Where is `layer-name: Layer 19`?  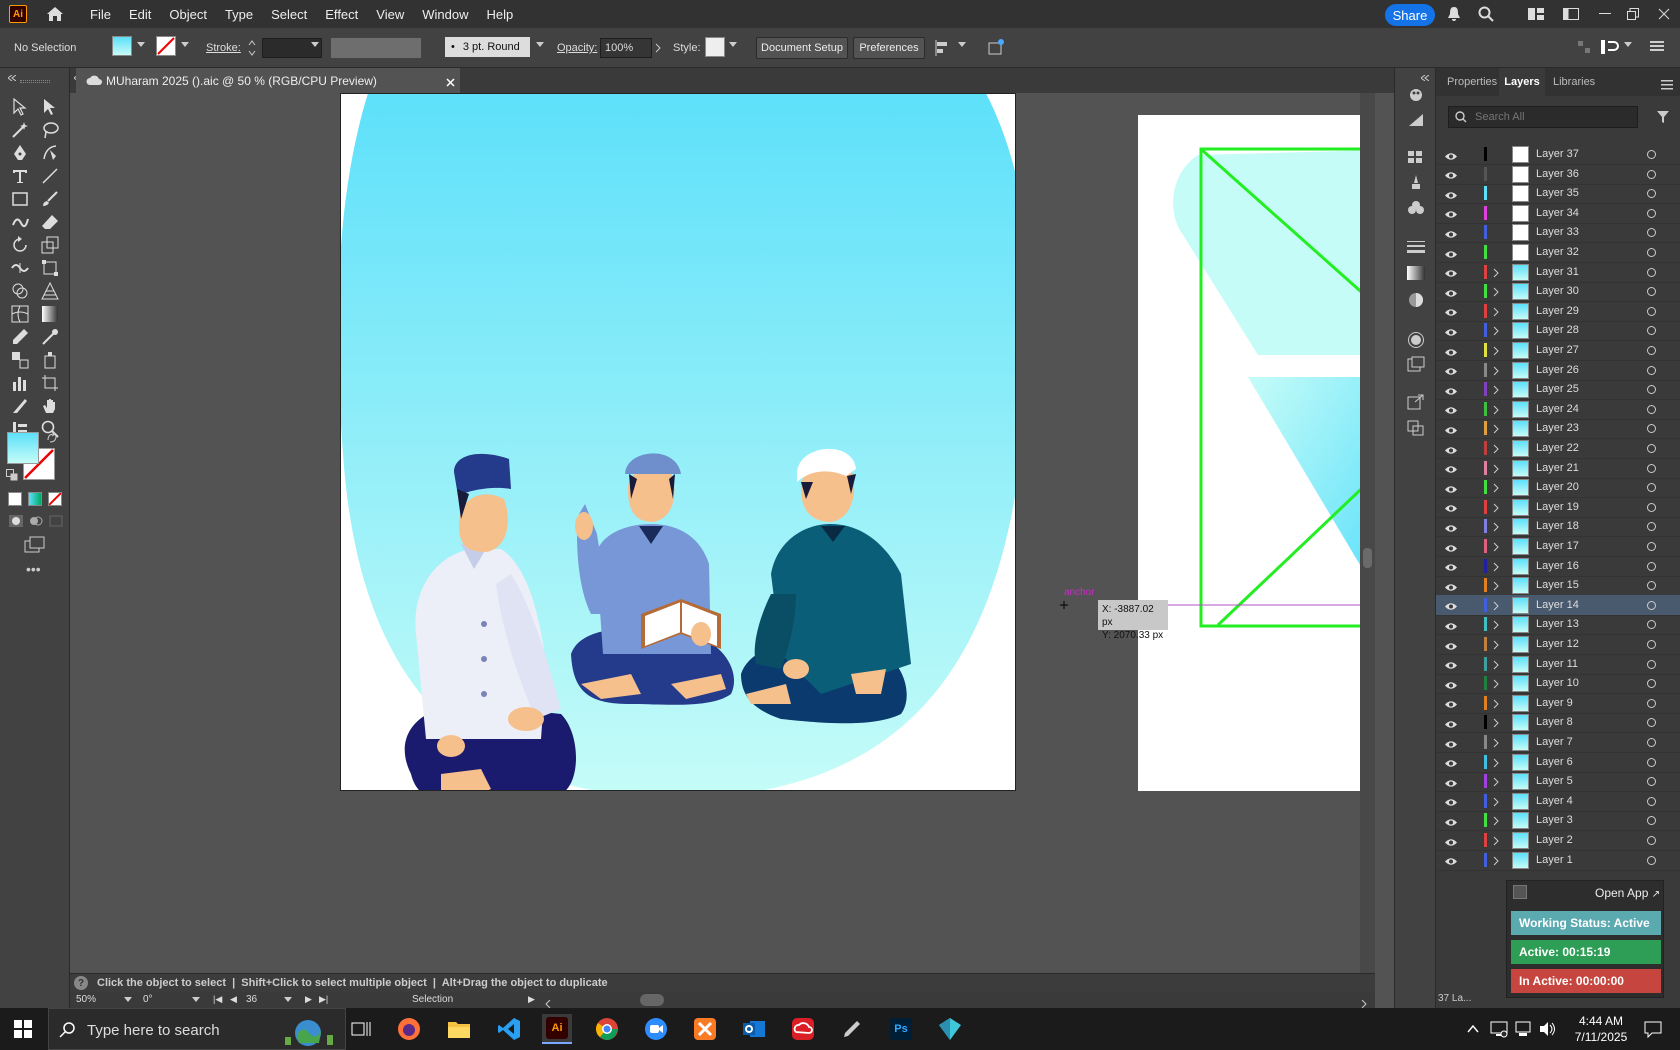
layer-name: Layer 19 is located at coordinates (1557, 507).